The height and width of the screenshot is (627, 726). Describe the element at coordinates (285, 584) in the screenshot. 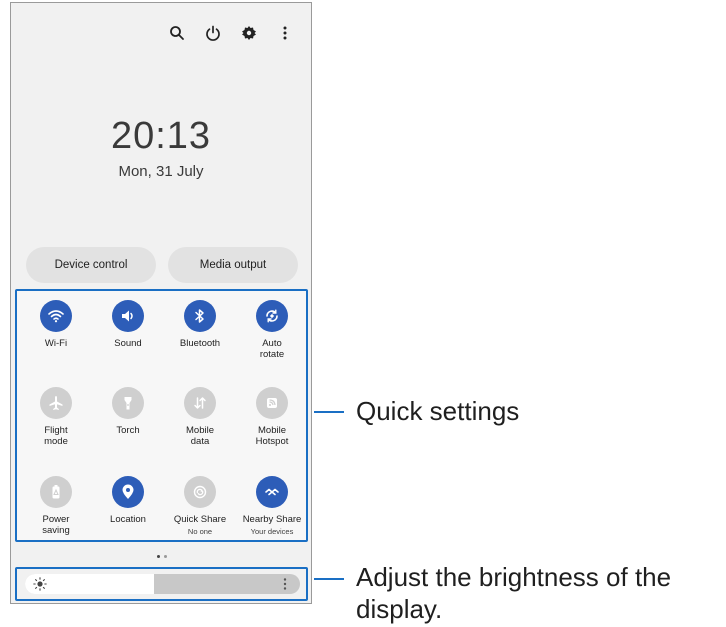

I see `brightness-more-icon` at that location.